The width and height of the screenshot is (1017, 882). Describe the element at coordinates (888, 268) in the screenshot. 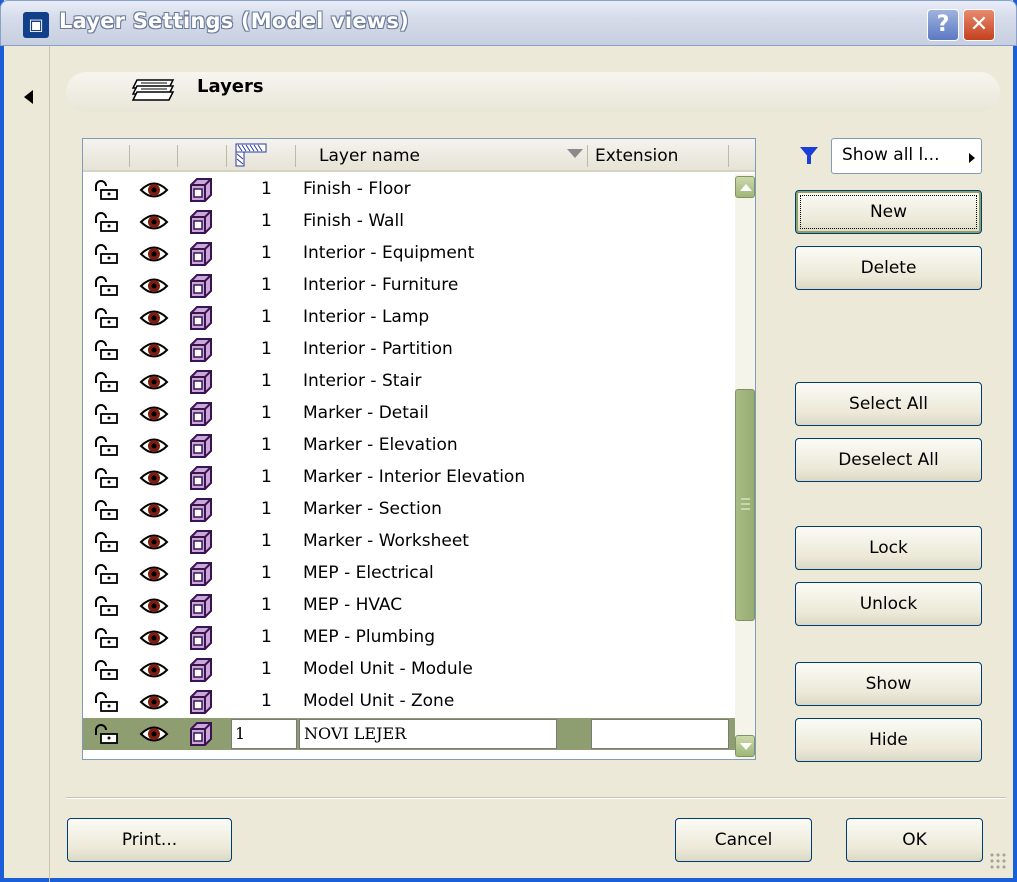

I see `delete-button: Delete` at that location.